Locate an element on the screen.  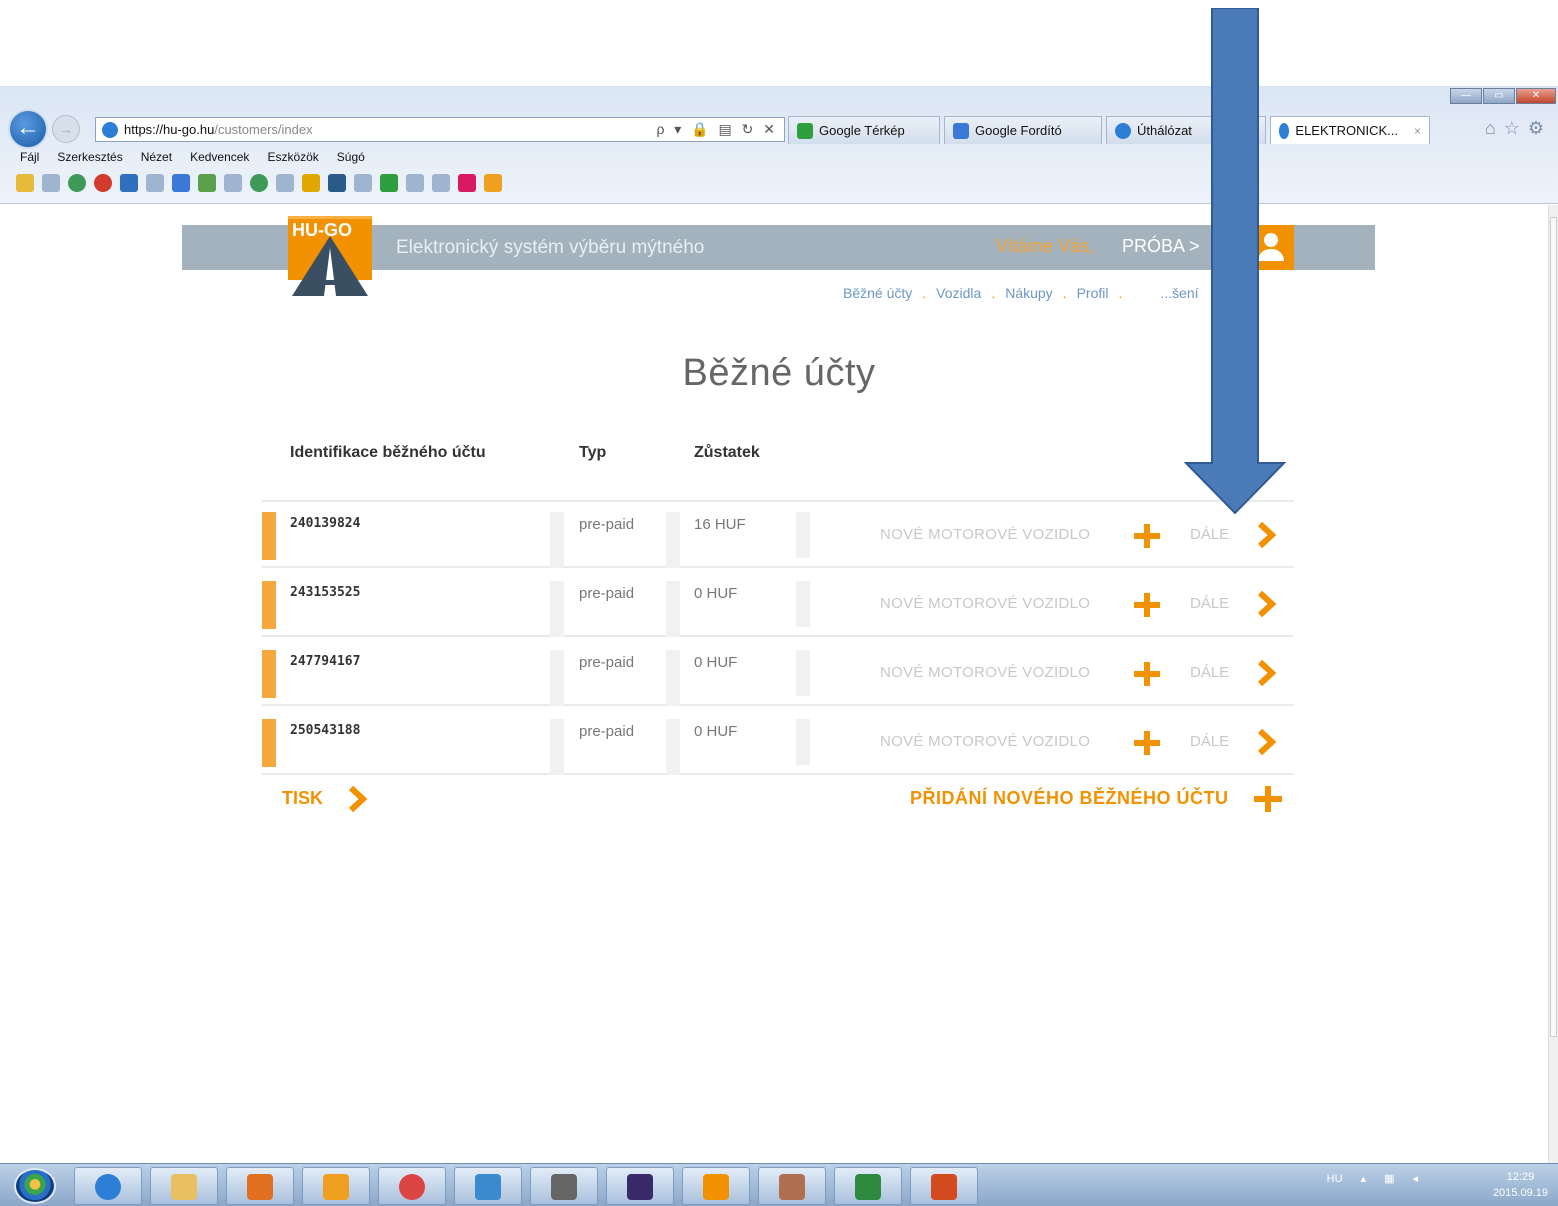
taskbar-ie is located at coordinates (108, 1186).